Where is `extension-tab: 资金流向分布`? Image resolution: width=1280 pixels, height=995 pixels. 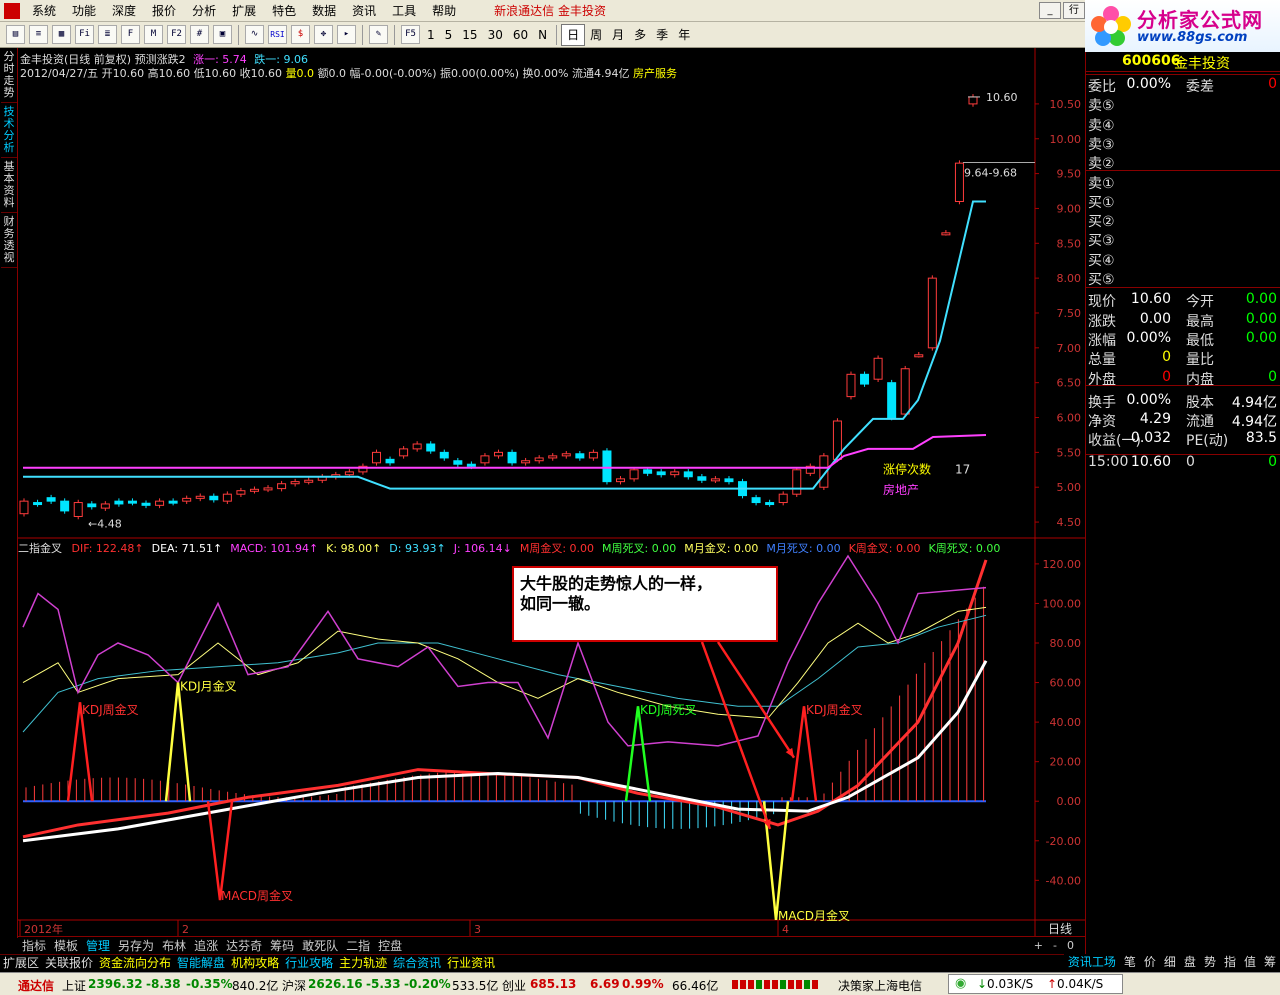 extension-tab: 资金流向分布 is located at coordinates (135, 963).